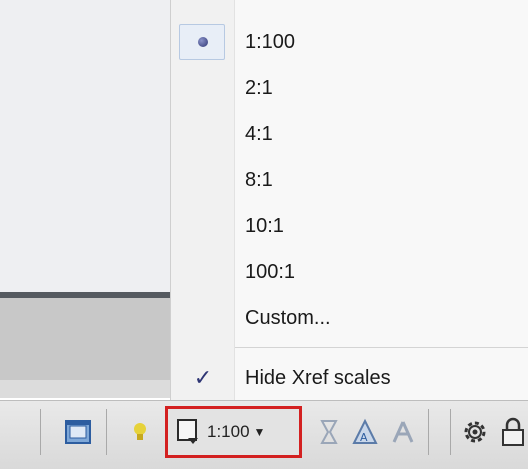 The image size is (528, 469). I want to click on menu-item-8-1: 8:1, so click(349, 180).